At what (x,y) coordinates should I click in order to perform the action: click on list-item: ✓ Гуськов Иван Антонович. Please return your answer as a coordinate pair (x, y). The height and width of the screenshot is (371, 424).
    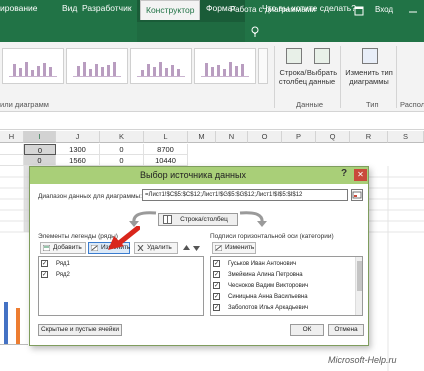
    Looking at the image, I should click on (254, 264).